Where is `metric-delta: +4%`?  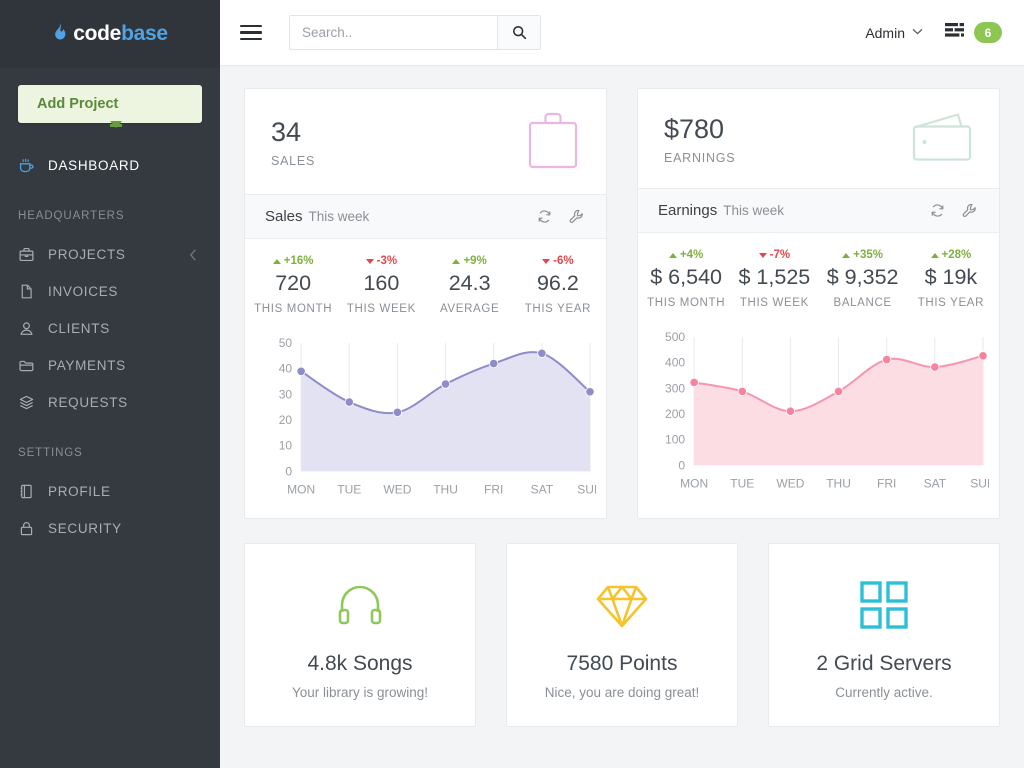
metric-delta: +4% is located at coordinates (686, 255).